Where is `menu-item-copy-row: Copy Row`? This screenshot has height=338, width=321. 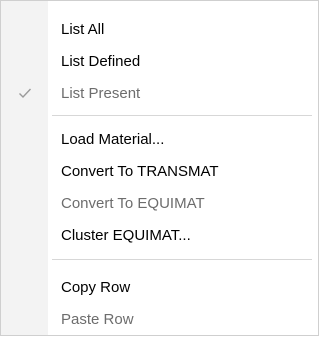 menu-item-copy-row: Copy Row is located at coordinates (159, 287).